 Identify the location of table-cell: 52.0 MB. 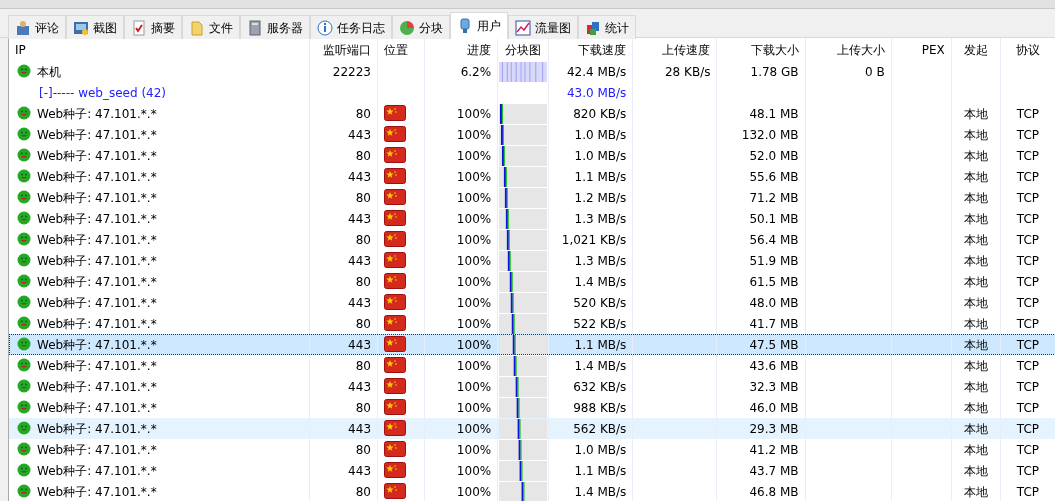
(774, 155).